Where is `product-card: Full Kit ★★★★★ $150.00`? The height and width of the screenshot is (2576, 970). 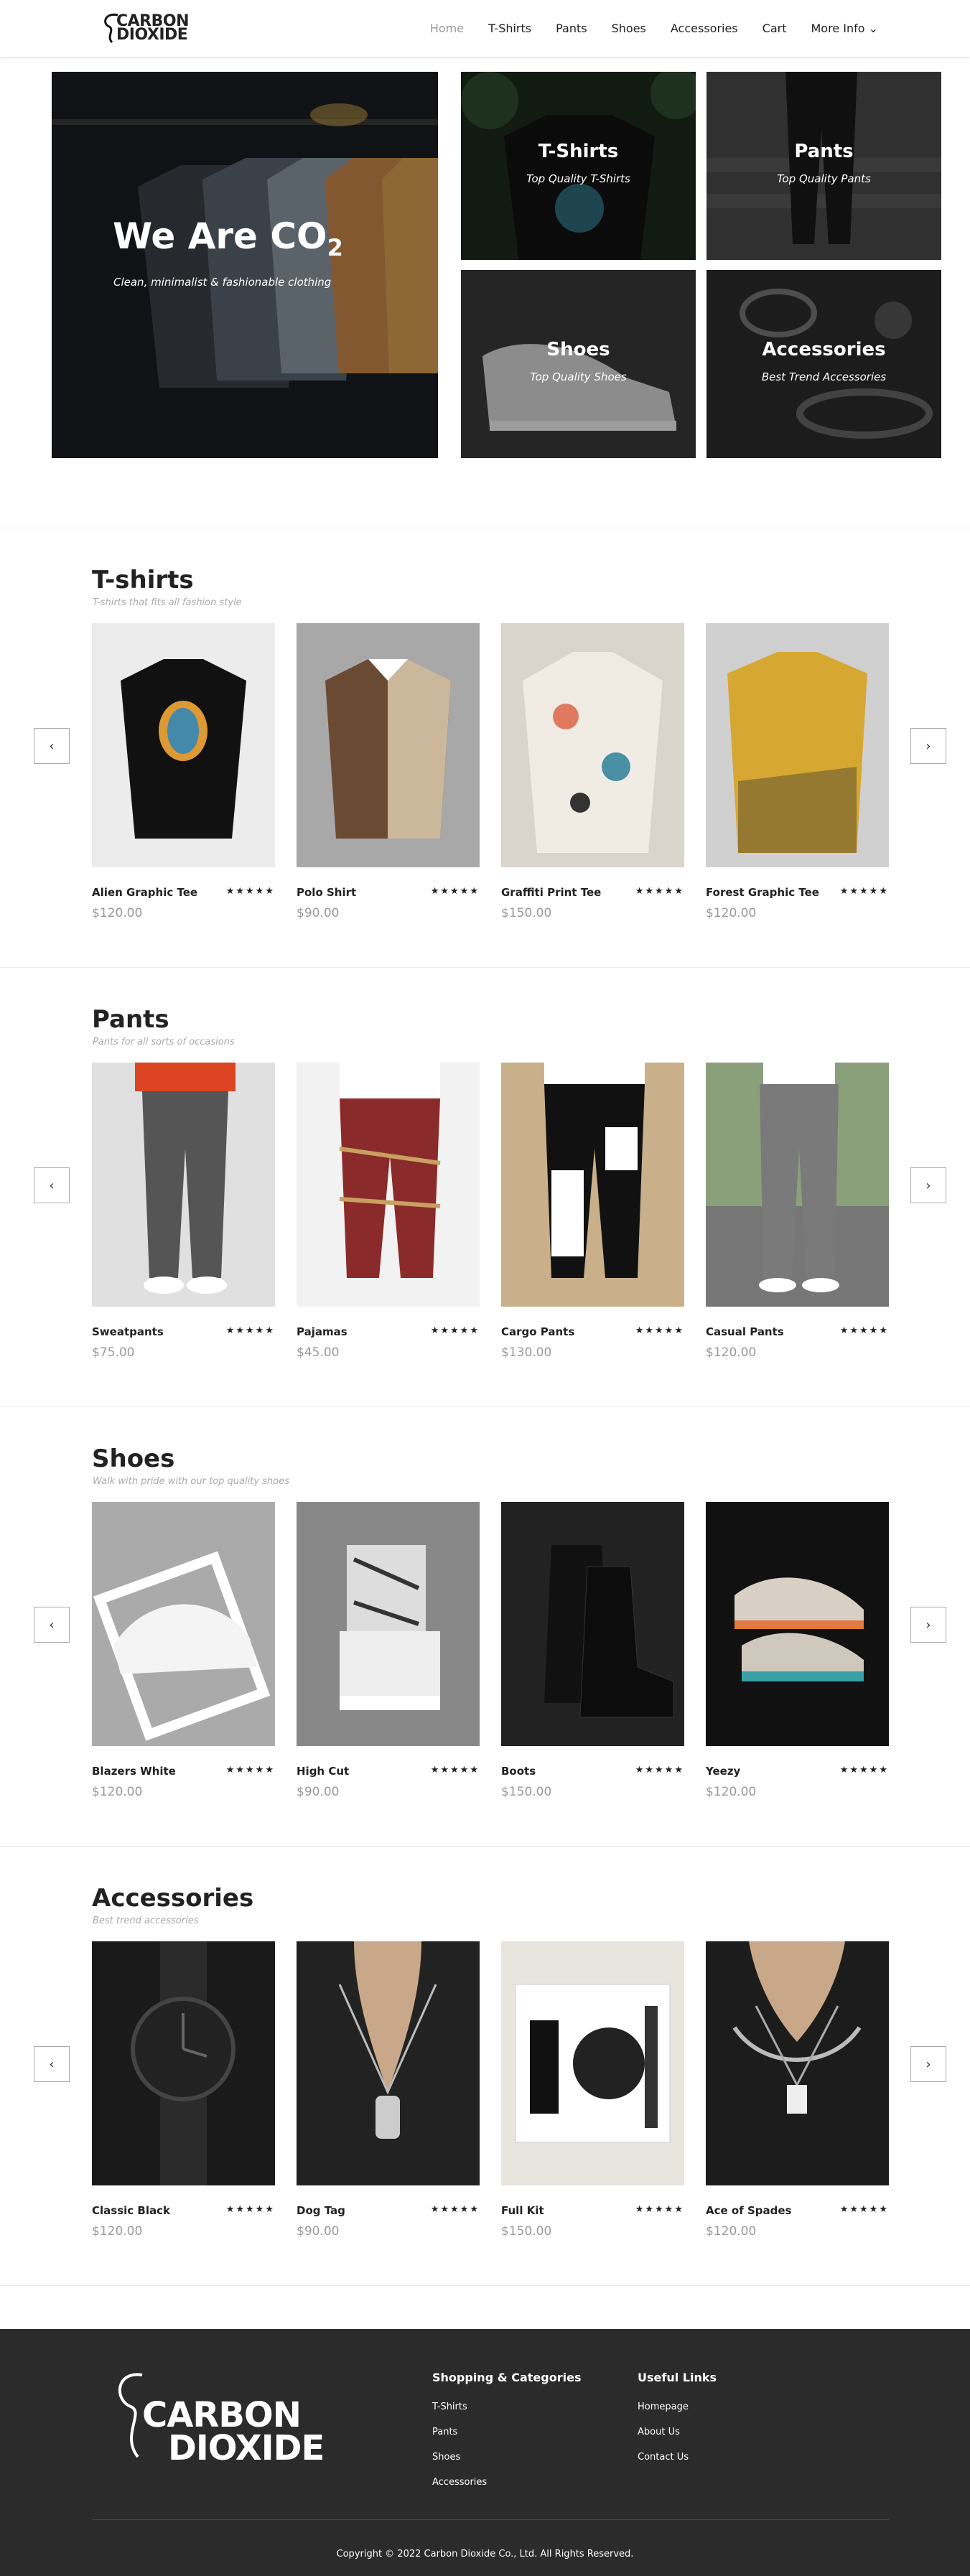 product-card: Full Kit ★★★★★ $150.00 is located at coordinates (592, 2090).